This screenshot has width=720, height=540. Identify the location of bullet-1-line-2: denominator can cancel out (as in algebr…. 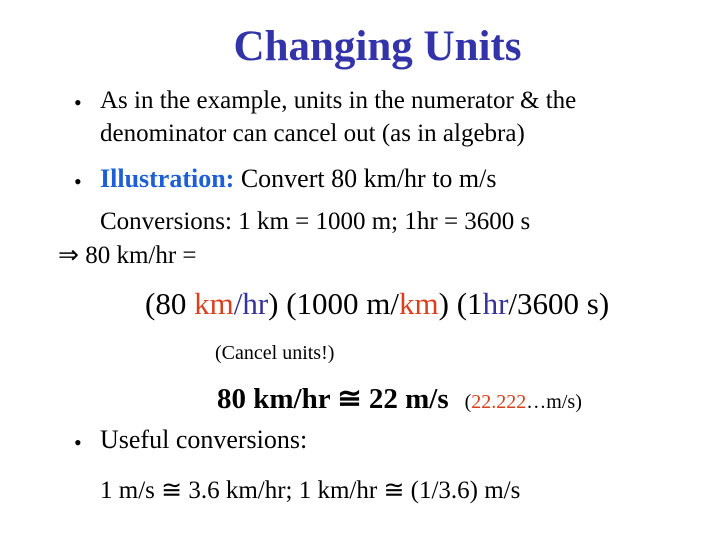
(312, 133).